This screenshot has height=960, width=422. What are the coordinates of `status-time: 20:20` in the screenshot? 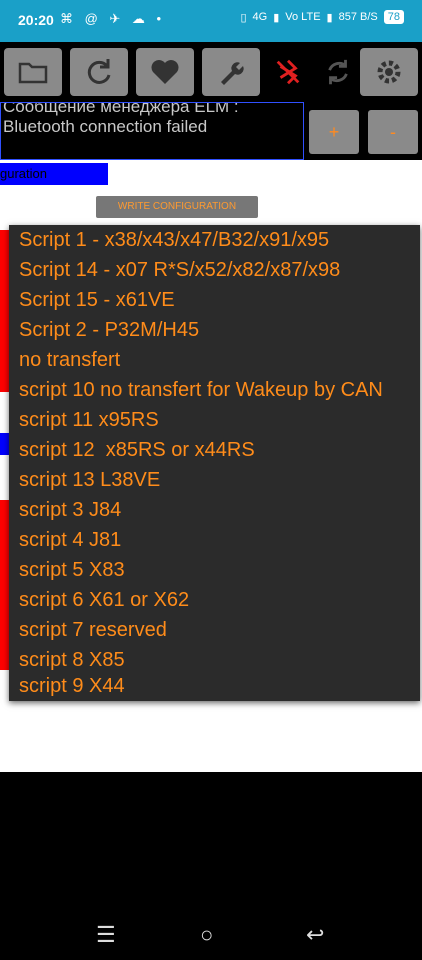 It's located at (36, 20).